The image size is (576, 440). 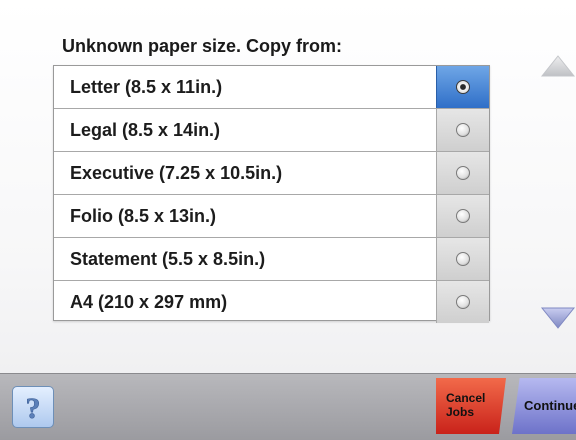 I want to click on option-label: Letter (8.5 x 11in.), so click(x=146, y=86).